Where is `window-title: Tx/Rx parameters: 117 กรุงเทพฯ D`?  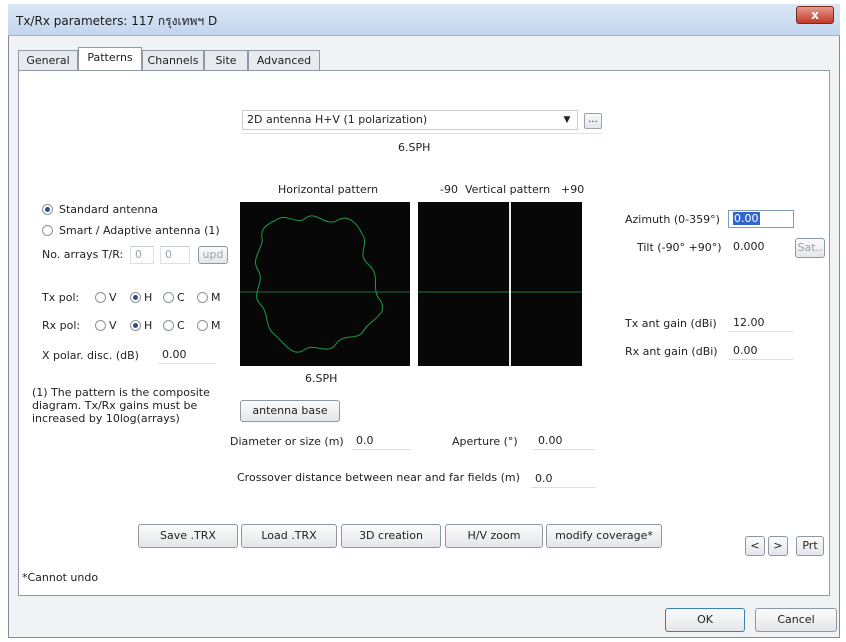 window-title: Tx/Rx parameters: 117 กรุงเทพฯ D is located at coordinates (117, 21).